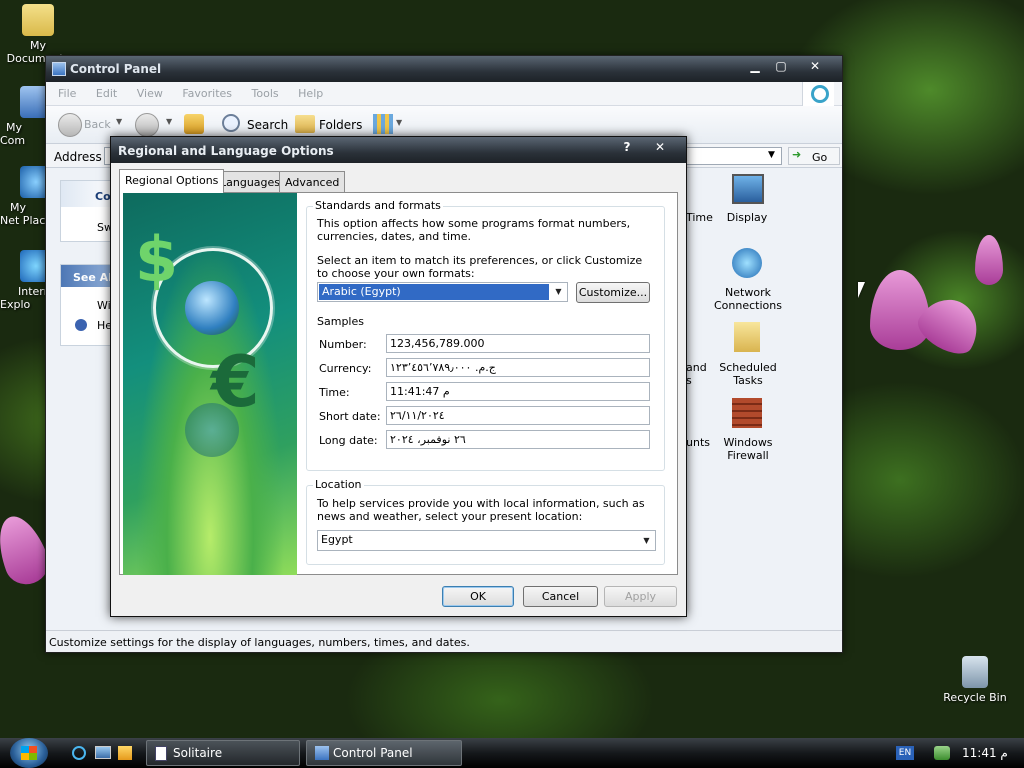 This screenshot has height=768, width=1024. Describe the element at coordinates (310, 93) in the screenshot. I see `menu-help: Help` at that location.